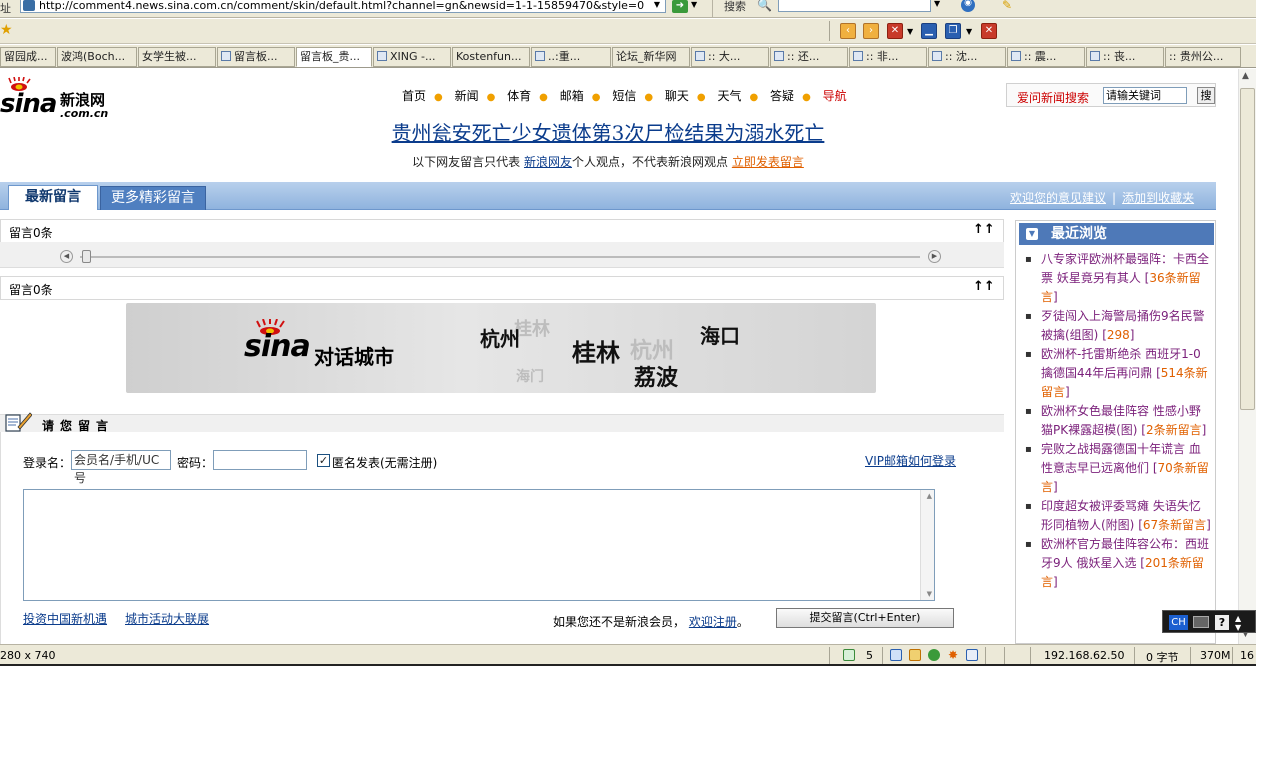  What do you see at coordinates (66, 256) in the screenshot?
I see `slider-left-icon: ◀` at bounding box center [66, 256].